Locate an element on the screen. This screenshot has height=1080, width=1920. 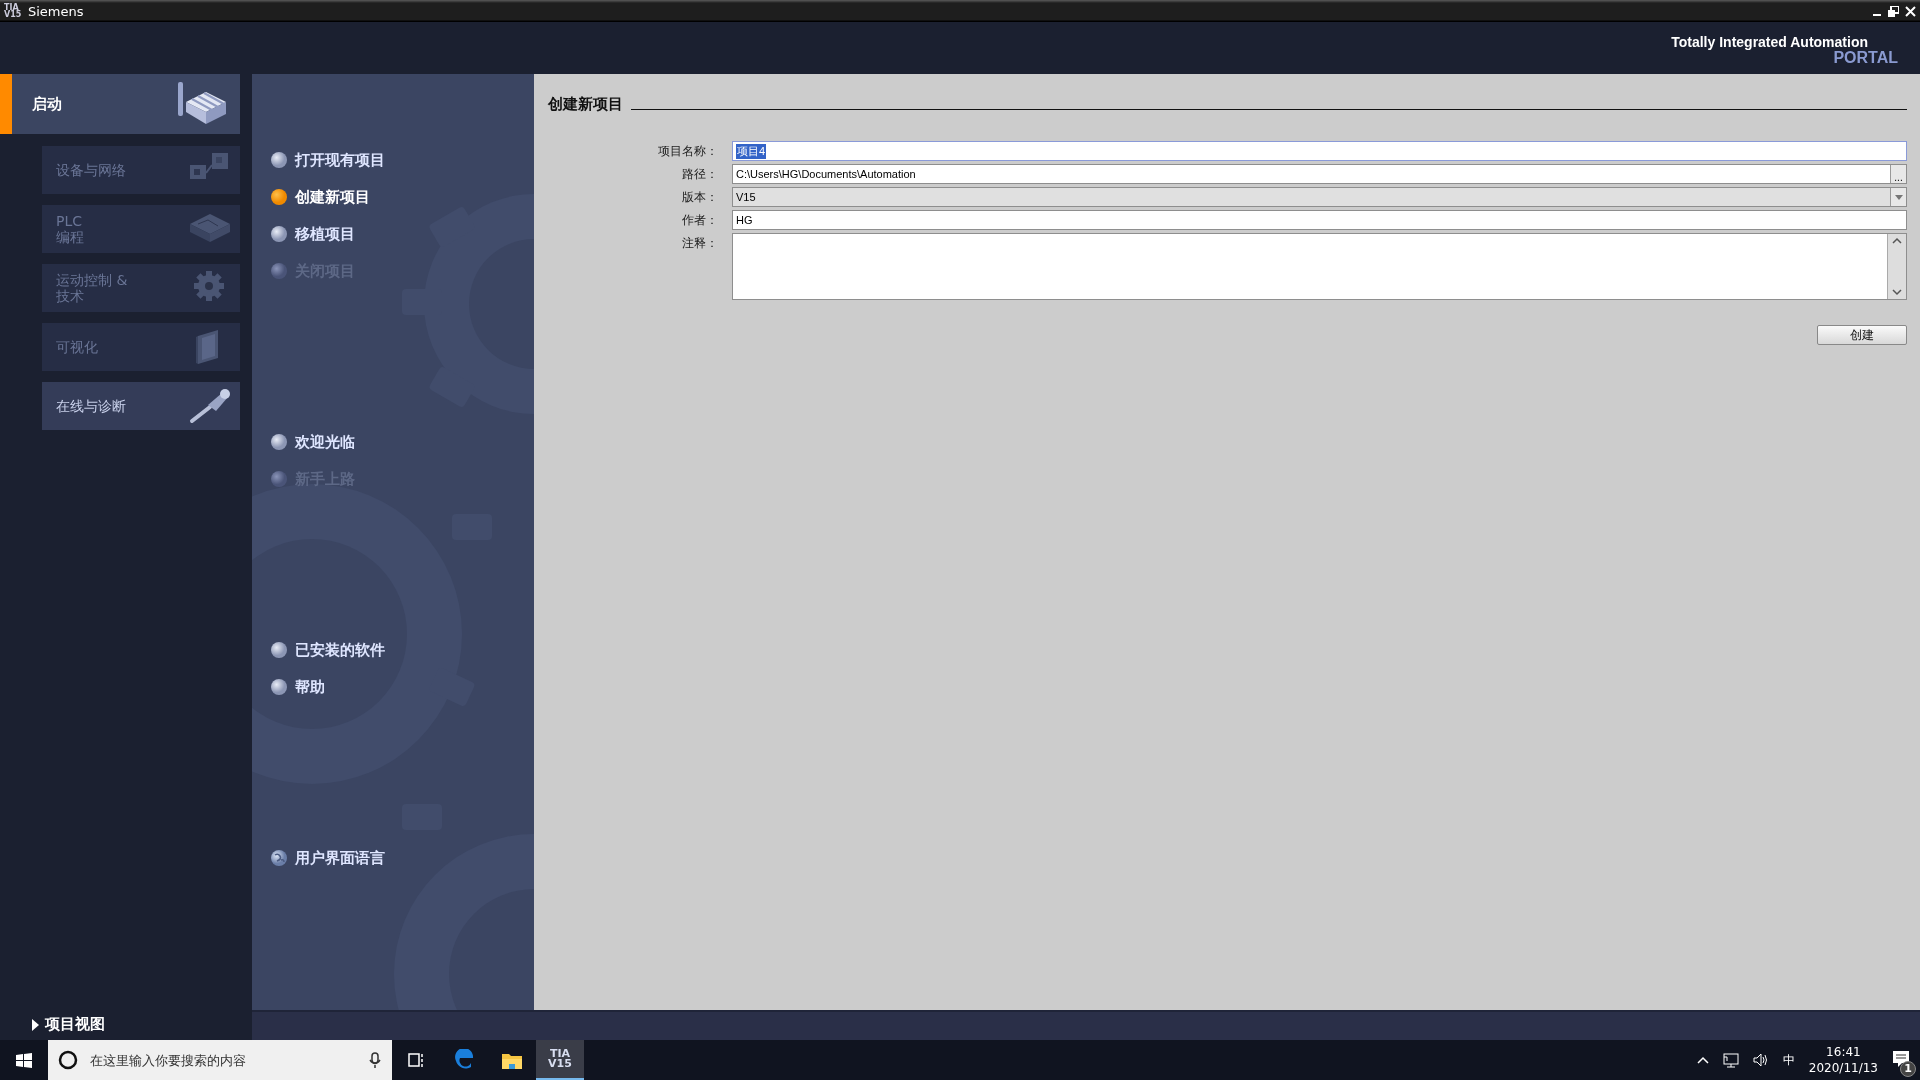
menu-item: 用户界面语言 is located at coordinates (402, 858).